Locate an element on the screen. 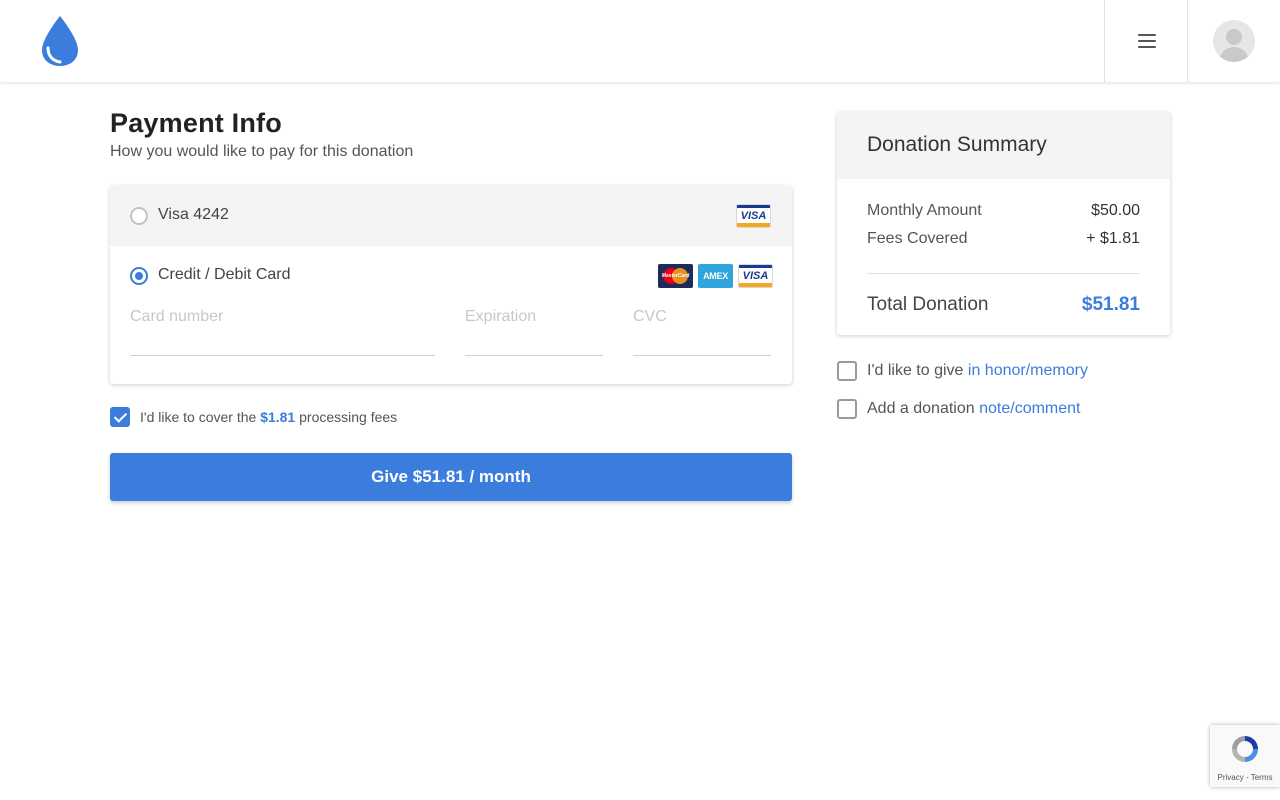 This screenshot has height=800, width=1280. hamburger-menu-icon is located at coordinates (1146, 41).